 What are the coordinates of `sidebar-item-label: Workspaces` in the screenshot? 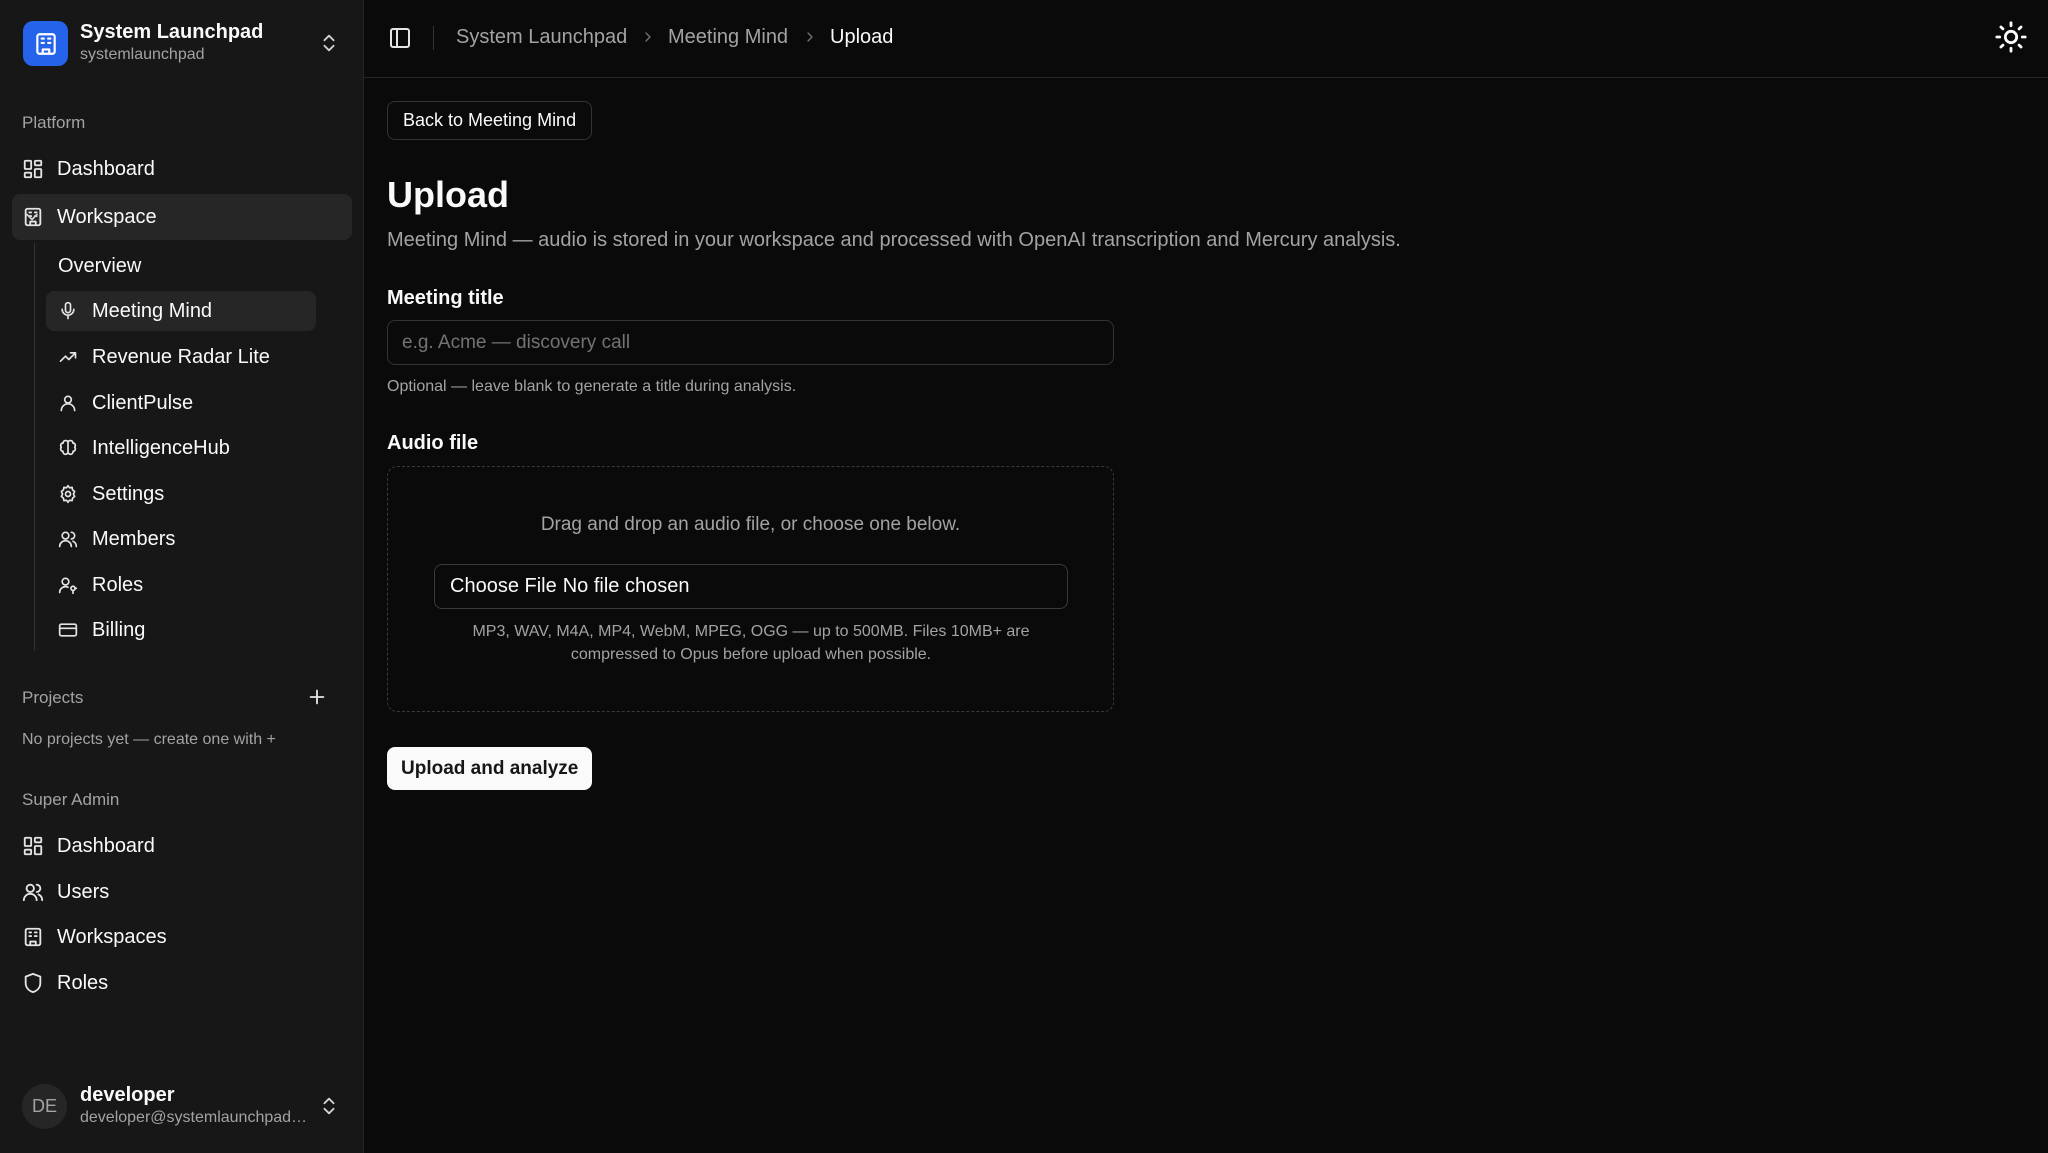 It's located at (112, 937).